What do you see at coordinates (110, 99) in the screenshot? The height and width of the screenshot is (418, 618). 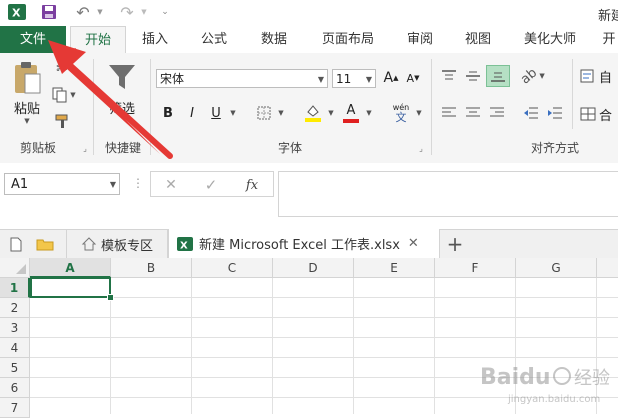 I see `red-arrow-annotation` at bounding box center [110, 99].